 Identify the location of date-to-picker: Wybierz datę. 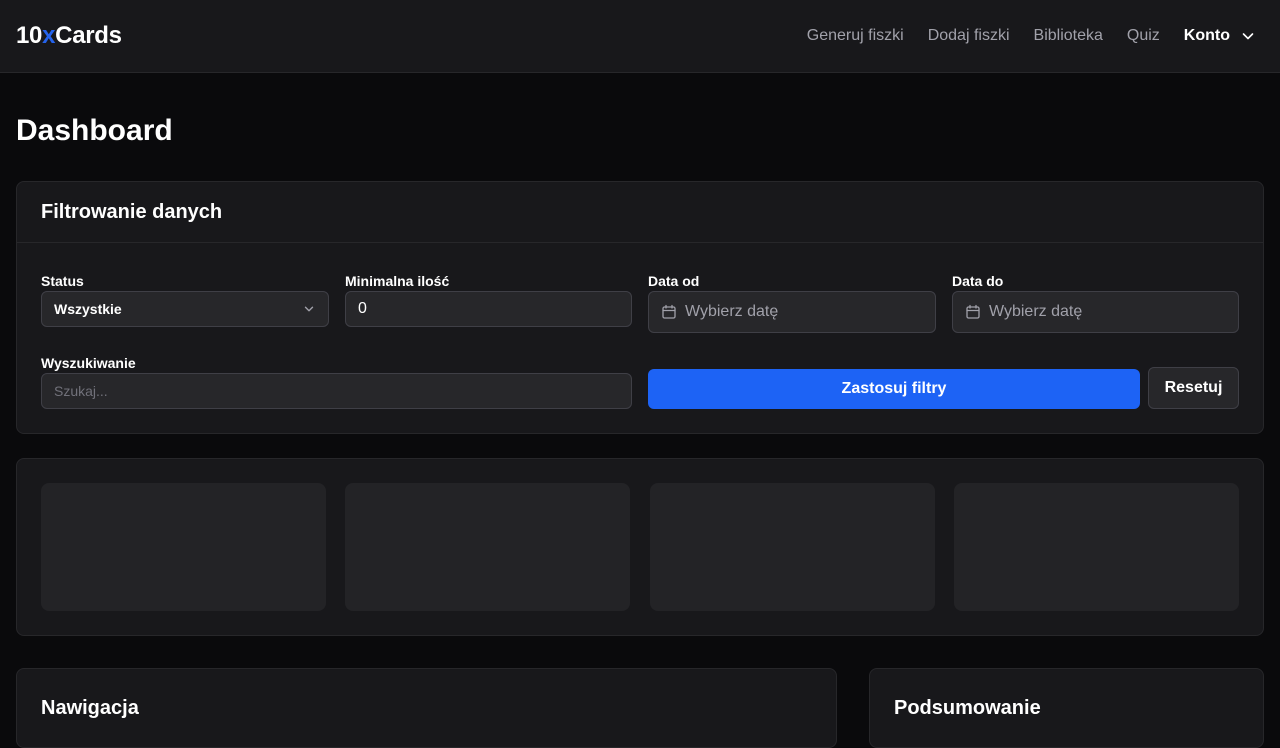
(1095, 312).